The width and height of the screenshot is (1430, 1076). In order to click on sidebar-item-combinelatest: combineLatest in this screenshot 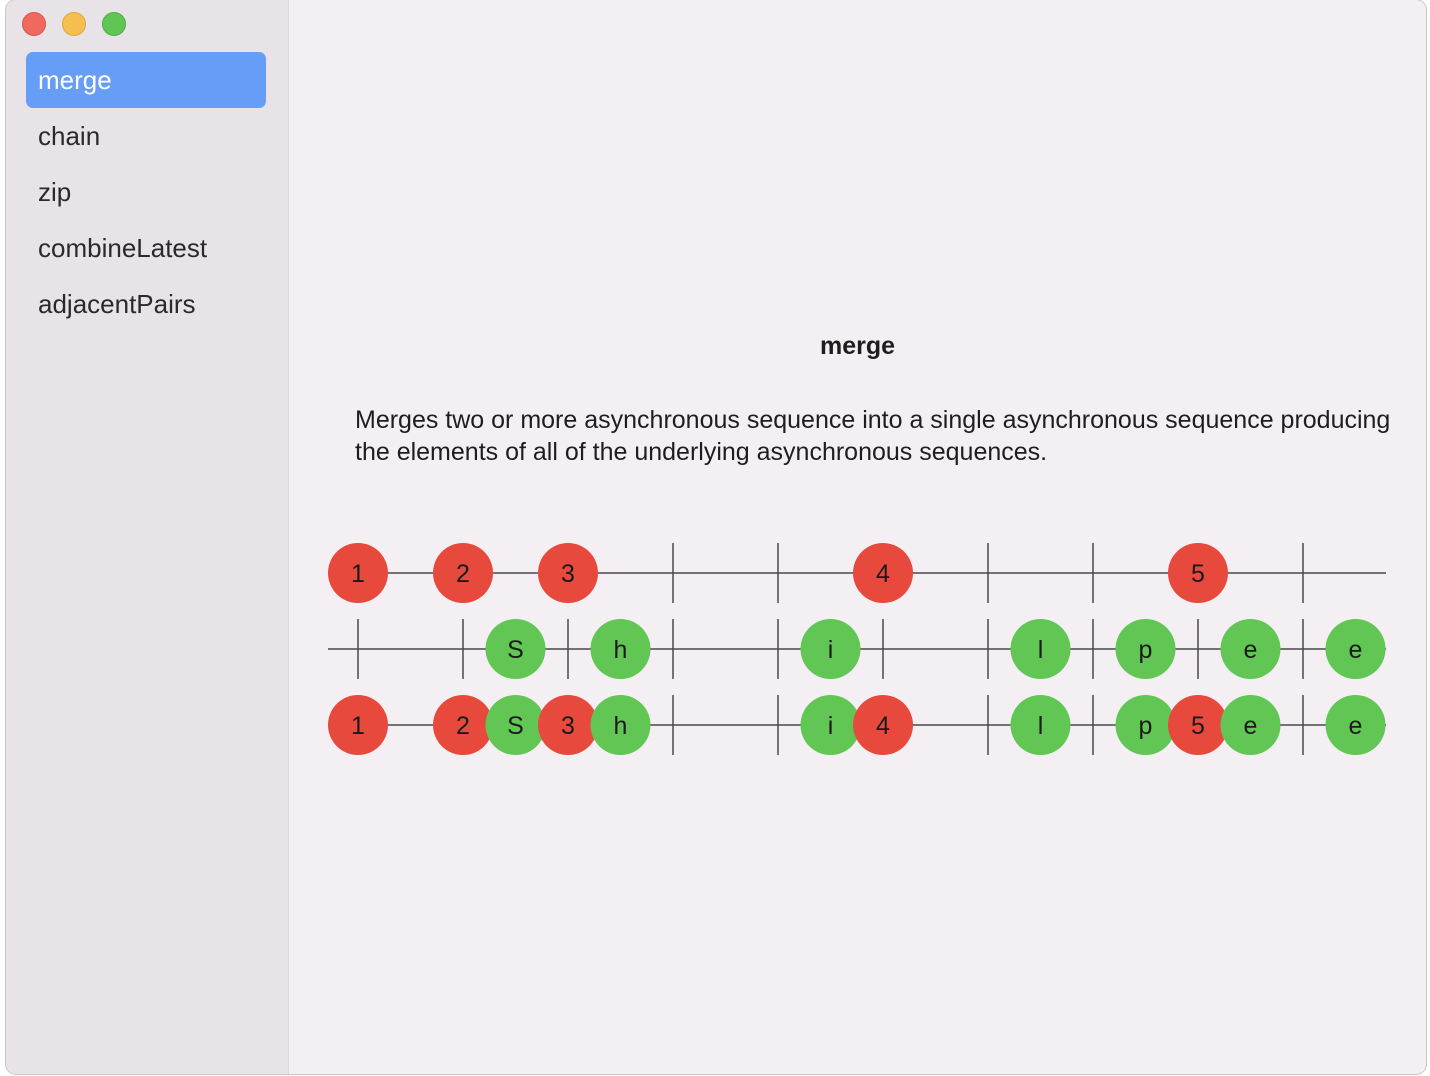, I will do `click(146, 248)`.